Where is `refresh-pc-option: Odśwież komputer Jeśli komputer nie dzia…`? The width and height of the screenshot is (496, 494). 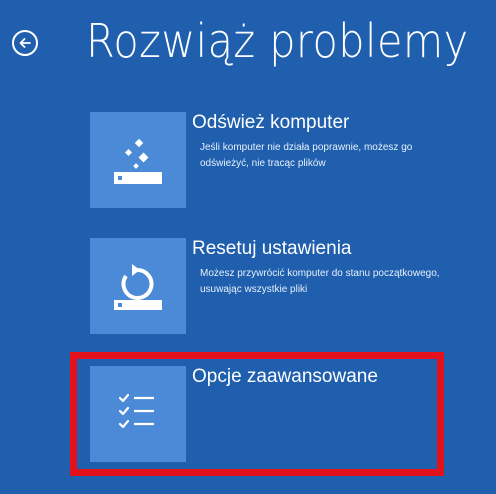
refresh-pc-option: Odśwież komputer Jeśli komputer nie dzia… is located at coordinates (268, 162).